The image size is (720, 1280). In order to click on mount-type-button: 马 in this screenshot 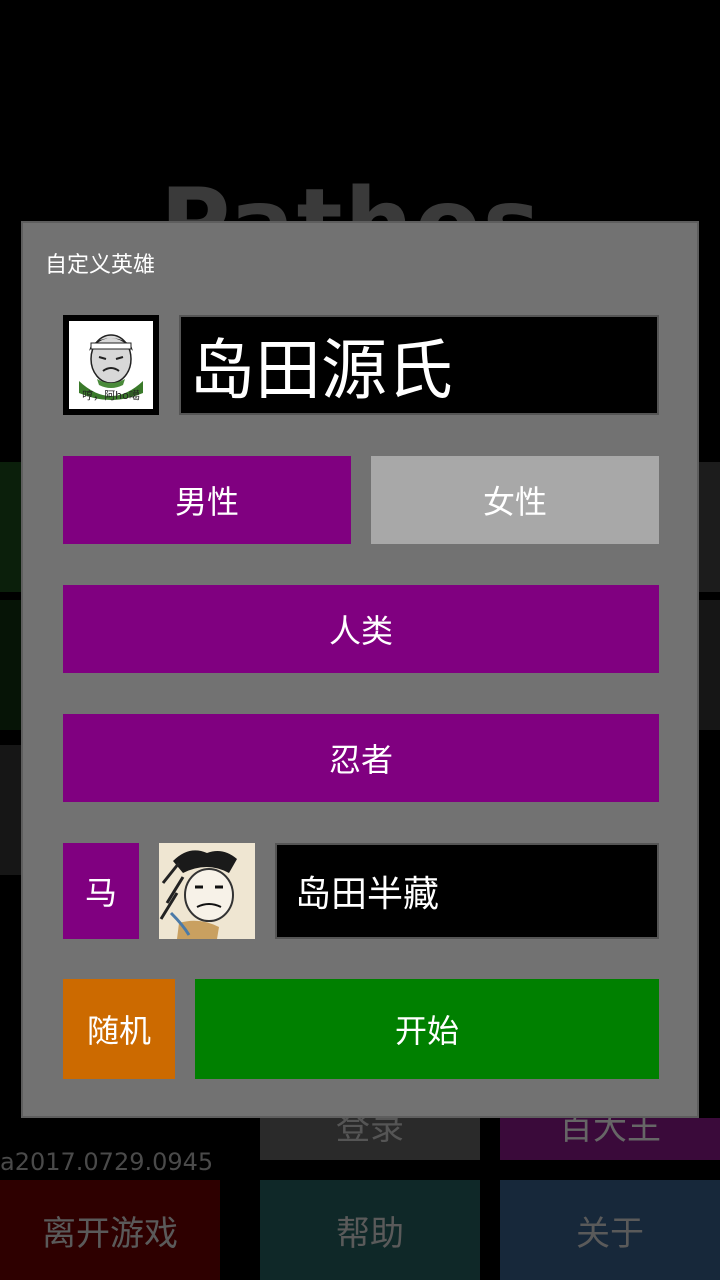, I will do `click(101, 891)`.